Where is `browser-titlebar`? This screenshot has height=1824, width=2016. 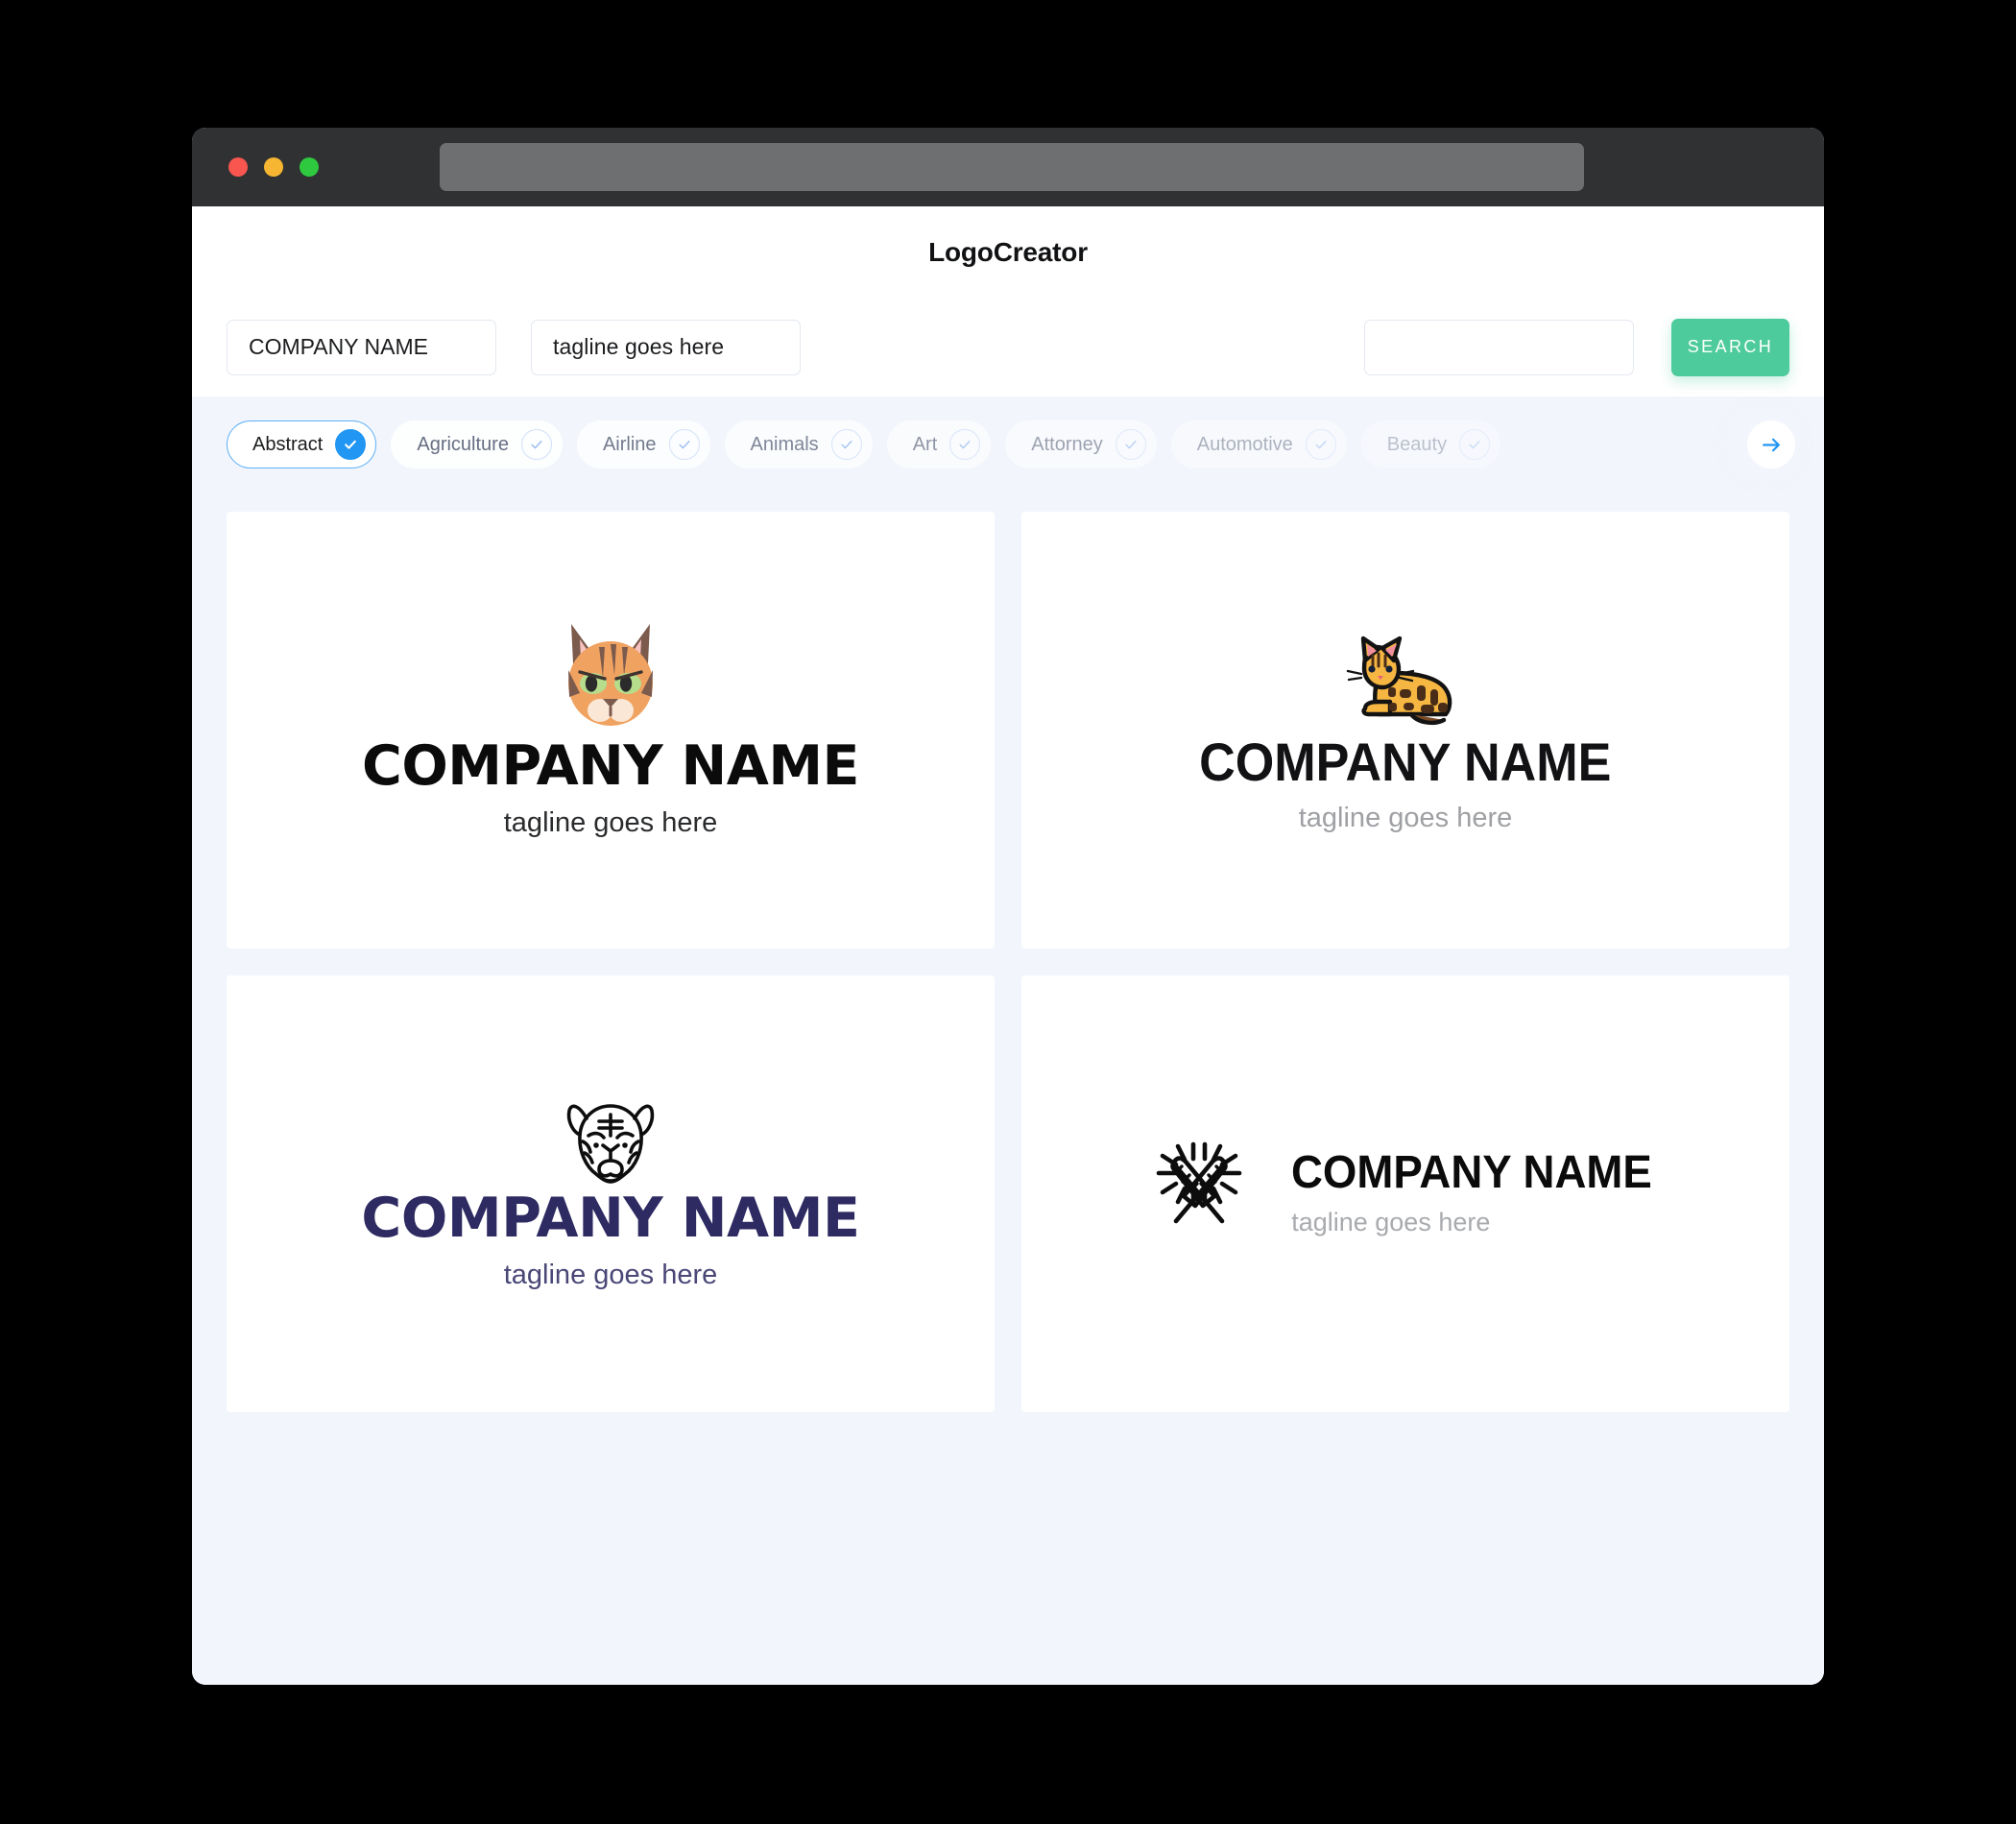
browser-titlebar is located at coordinates (1008, 167).